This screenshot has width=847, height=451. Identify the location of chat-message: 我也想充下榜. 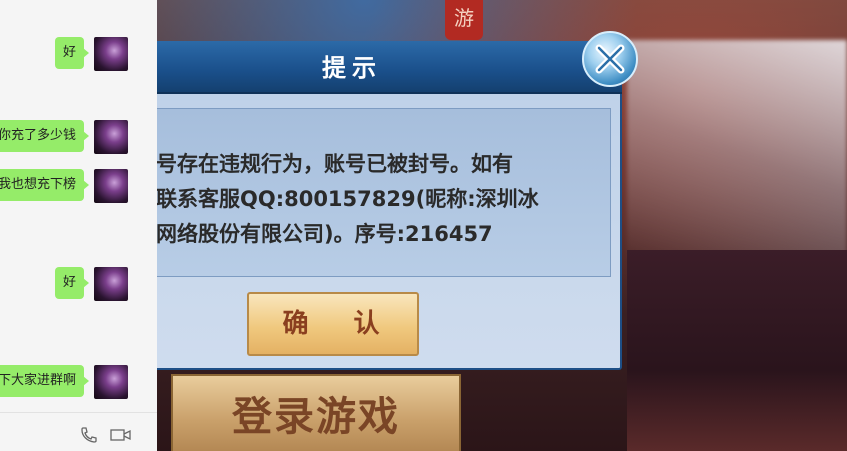
(78, 186).